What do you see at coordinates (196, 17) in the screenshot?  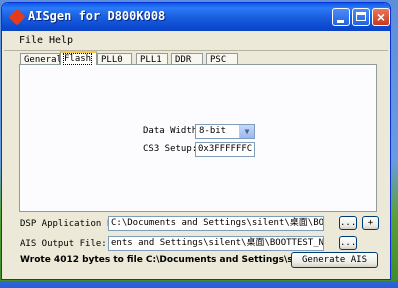 I see `title-bar: AISgen for D800K008 ×` at bounding box center [196, 17].